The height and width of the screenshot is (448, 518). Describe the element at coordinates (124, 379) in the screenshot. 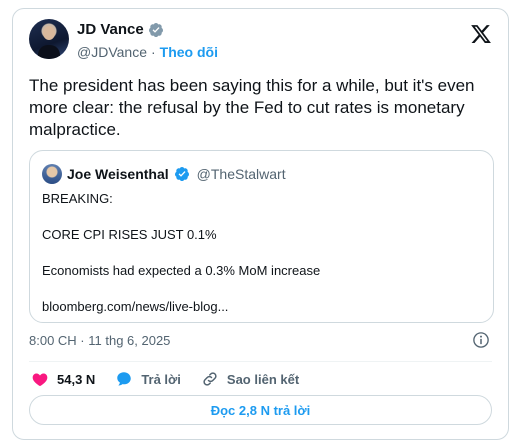

I see `reply-bubble-icon` at that location.